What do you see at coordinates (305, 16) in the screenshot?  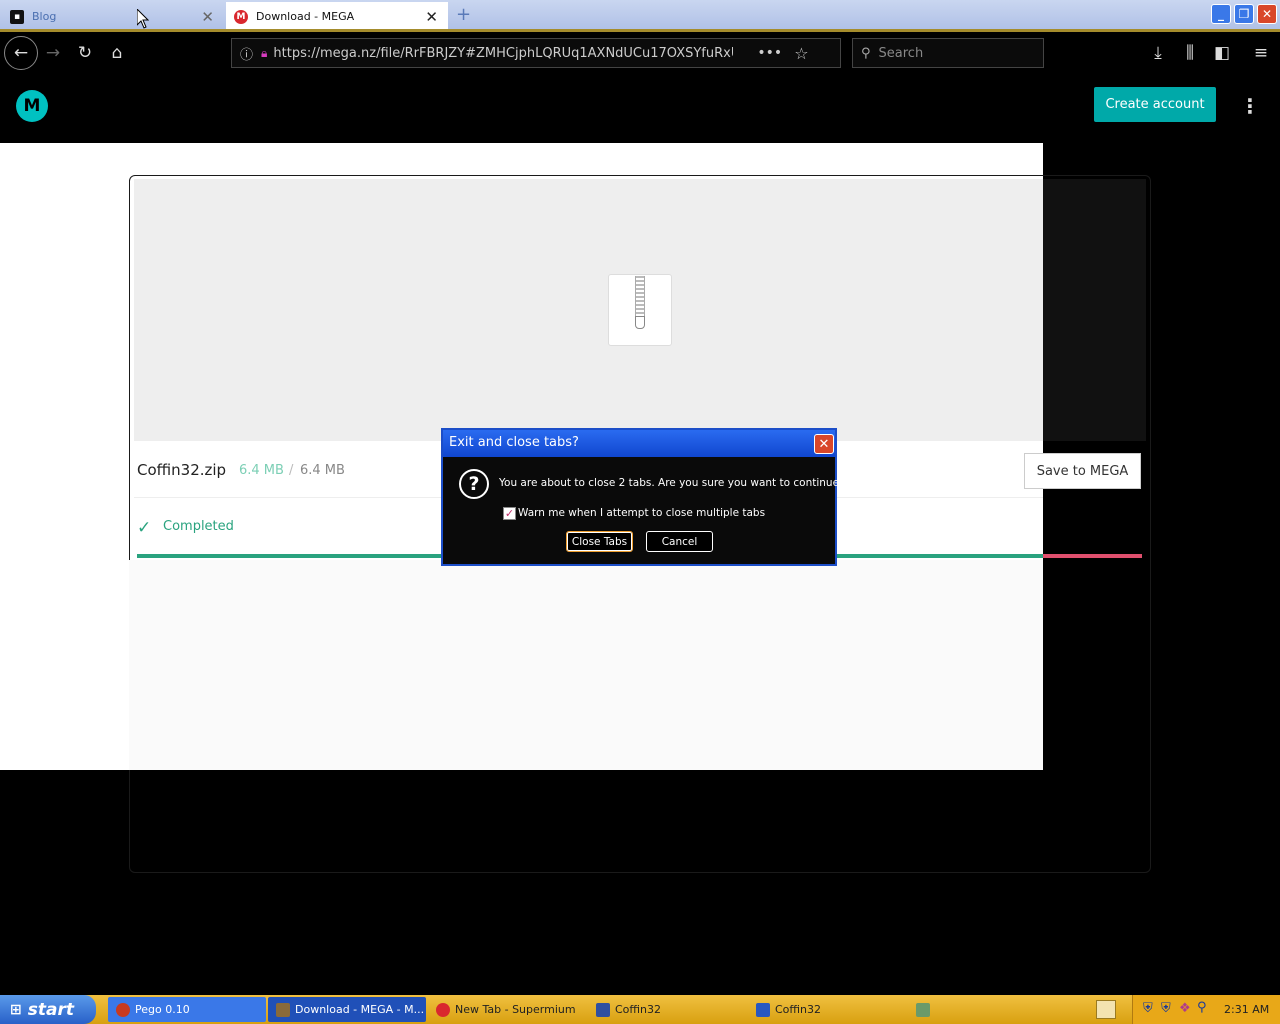 I see `tab-label: Download - MEGA` at bounding box center [305, 16].